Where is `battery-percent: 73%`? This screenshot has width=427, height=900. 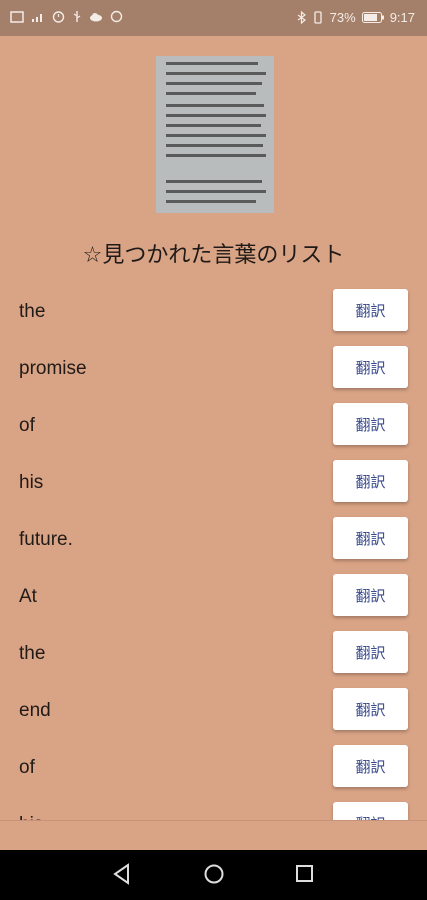 battery-percent: 73% is located at coordinates (342, 17).